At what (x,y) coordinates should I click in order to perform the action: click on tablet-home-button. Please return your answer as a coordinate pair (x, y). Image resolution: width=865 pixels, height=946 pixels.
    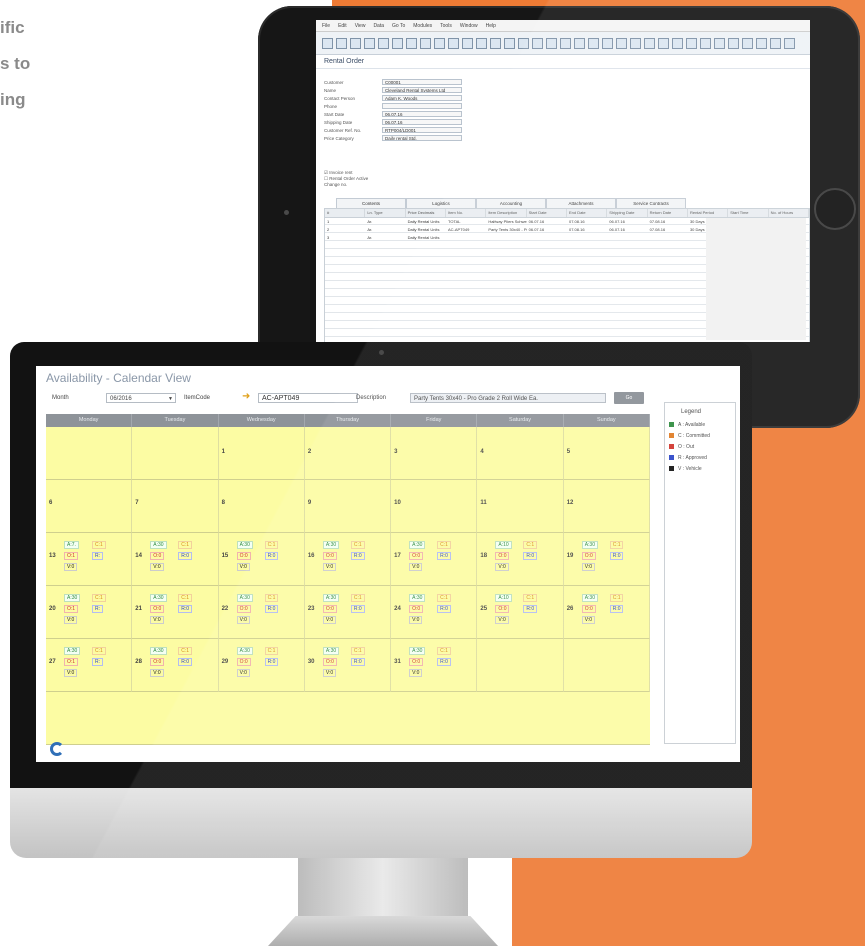
    Looking at the image, I should click on (835, 209).